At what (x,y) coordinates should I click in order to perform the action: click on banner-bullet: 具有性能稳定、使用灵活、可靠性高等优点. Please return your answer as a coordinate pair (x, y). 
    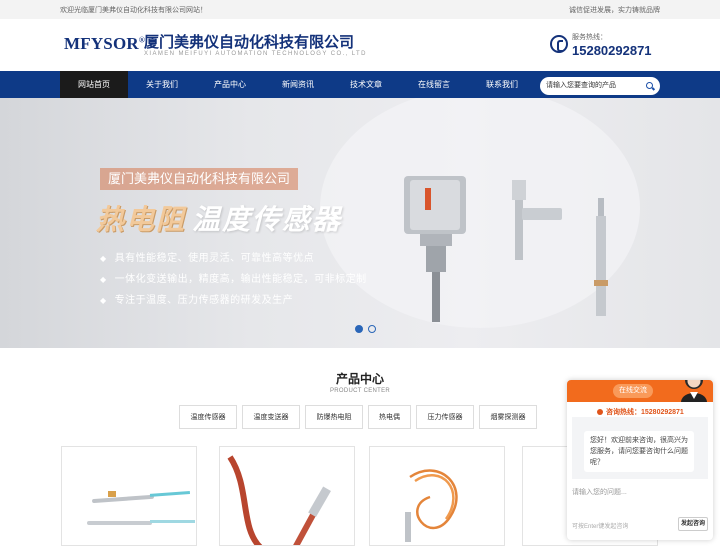
    Looking at the image, I should click on (207, 256).